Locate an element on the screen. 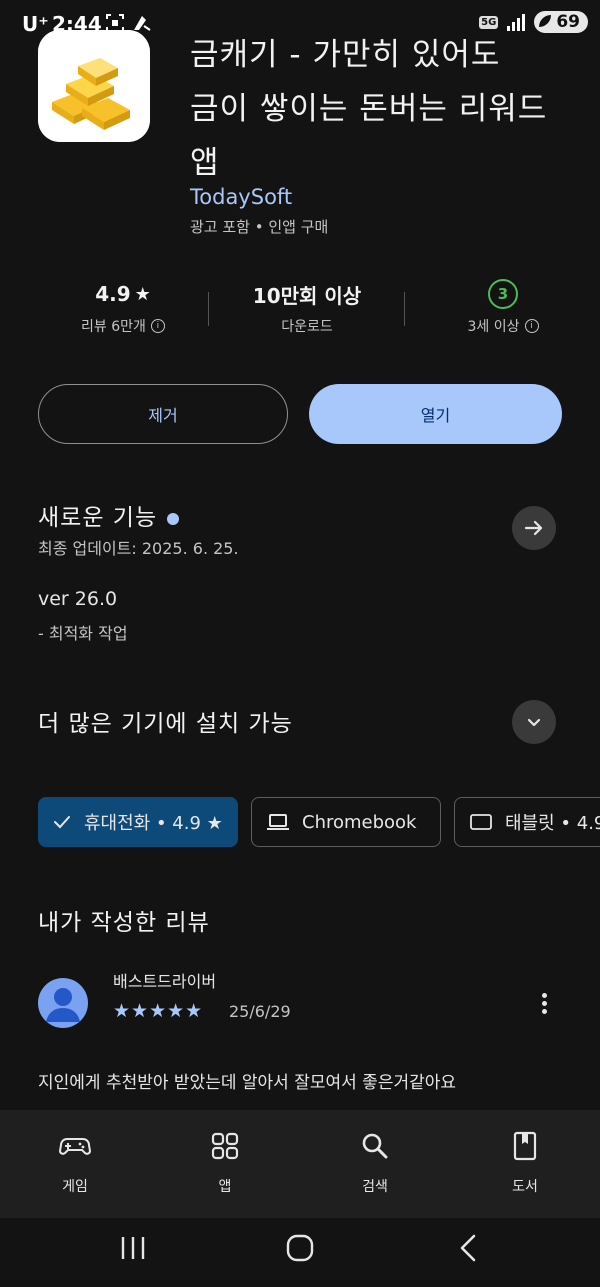 The height and width of the screenshot is (1287, 600). app-title-line: 앱 is located at coordinates (205, 163).